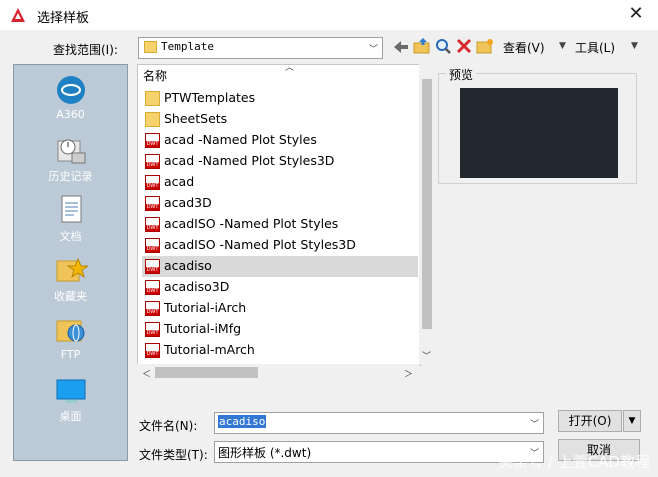  I want to click on list-item: acadISO -Named Plot Styles, so click(280, 224).